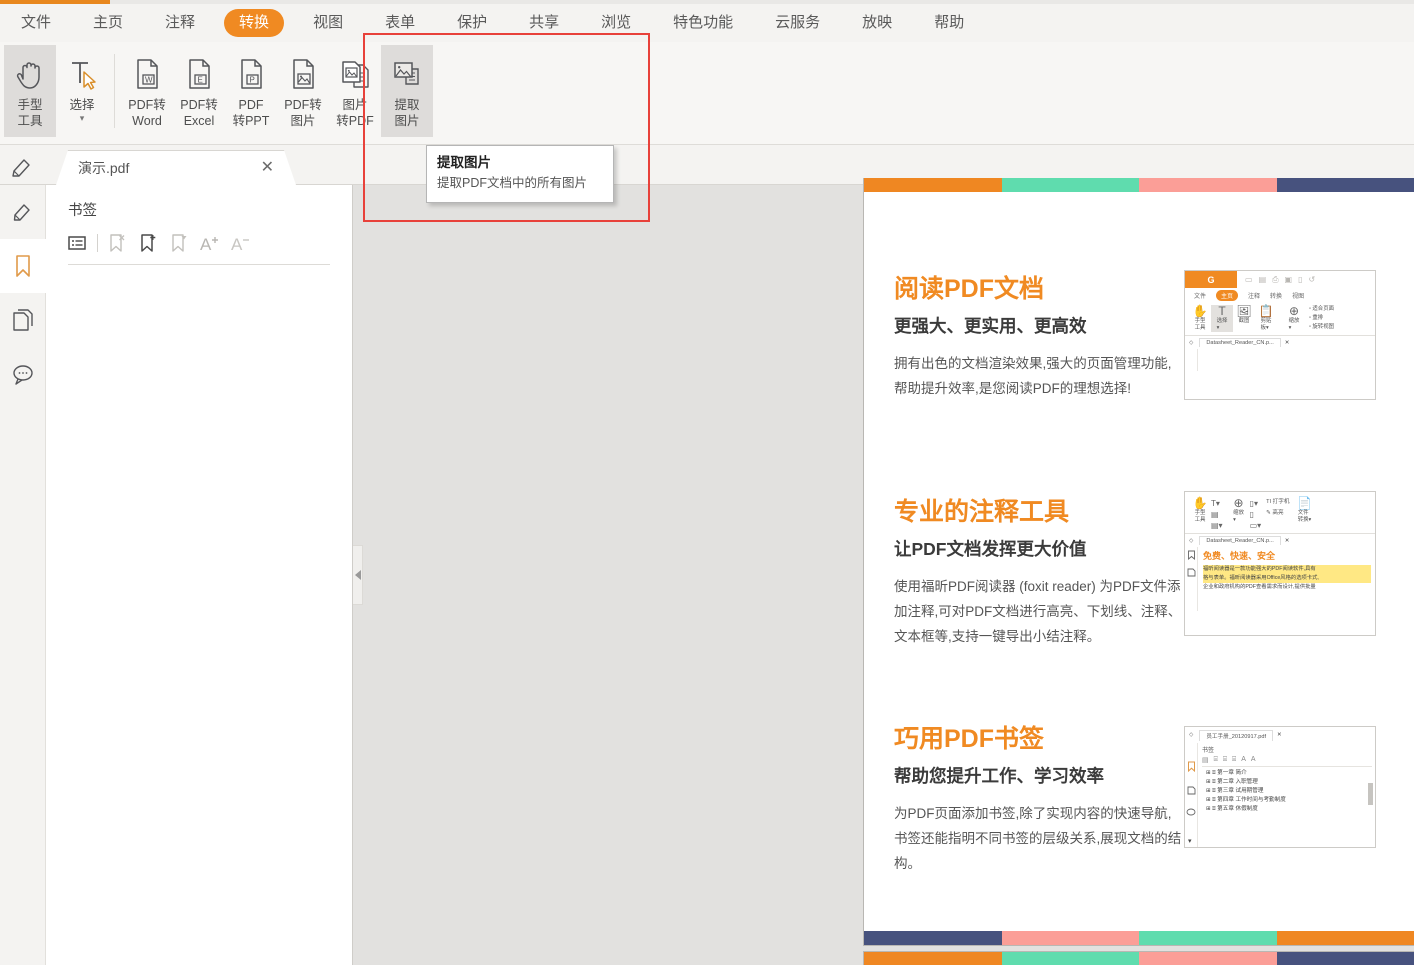  What do you see at coordinates (30, 113) in the screenshot?
I see `ribbon-button-label: 手型 工具` at bounding box center [30, 113].